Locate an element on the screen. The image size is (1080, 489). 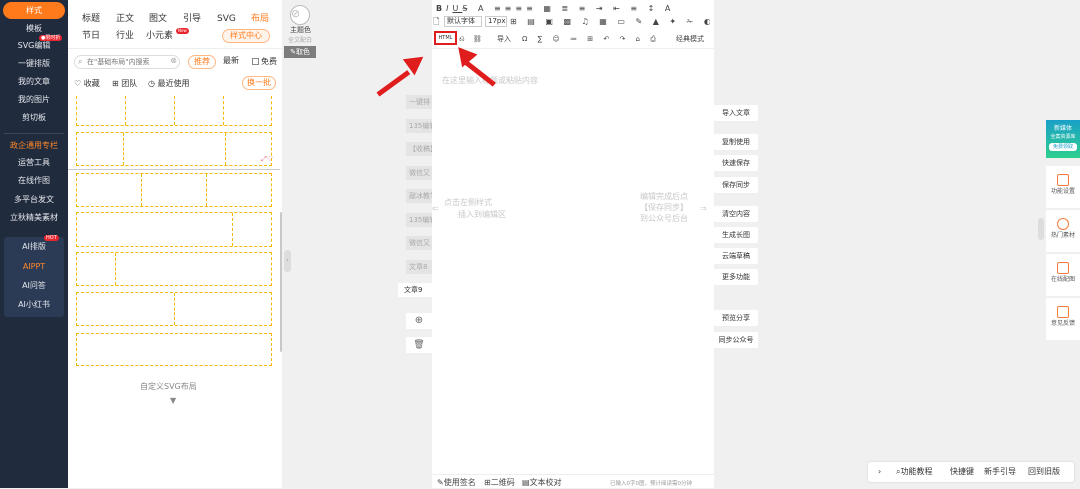
latest-button: 最新 is located at coordinates (231, 62).